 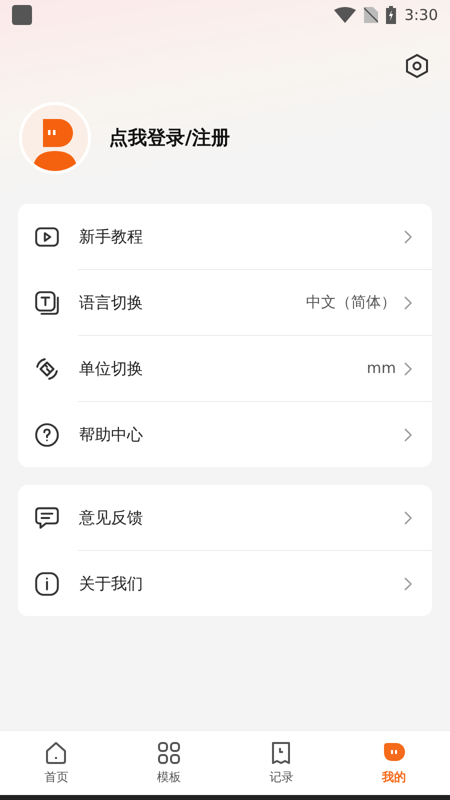 I want to click on text-icon, so click(x=47, y=303).